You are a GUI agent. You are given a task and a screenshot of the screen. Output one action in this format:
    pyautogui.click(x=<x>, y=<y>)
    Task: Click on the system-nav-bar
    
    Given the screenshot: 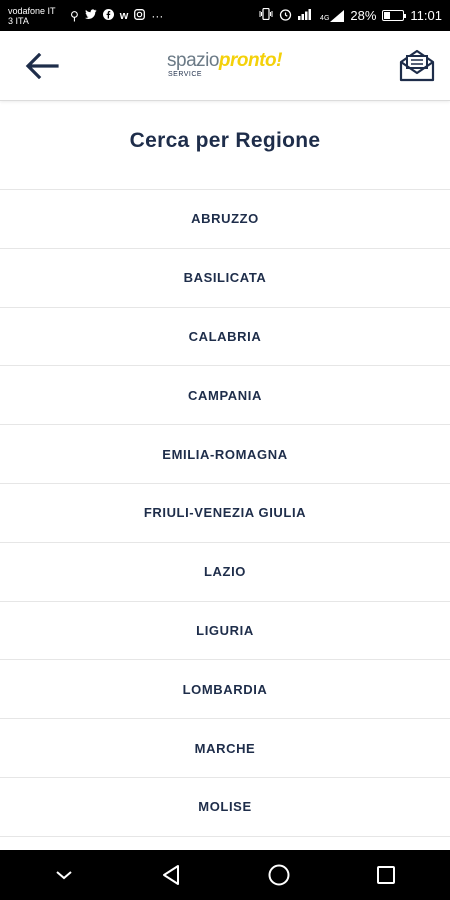 What is the action you would take?
    pyautogui.click(x=225, y=875)
    